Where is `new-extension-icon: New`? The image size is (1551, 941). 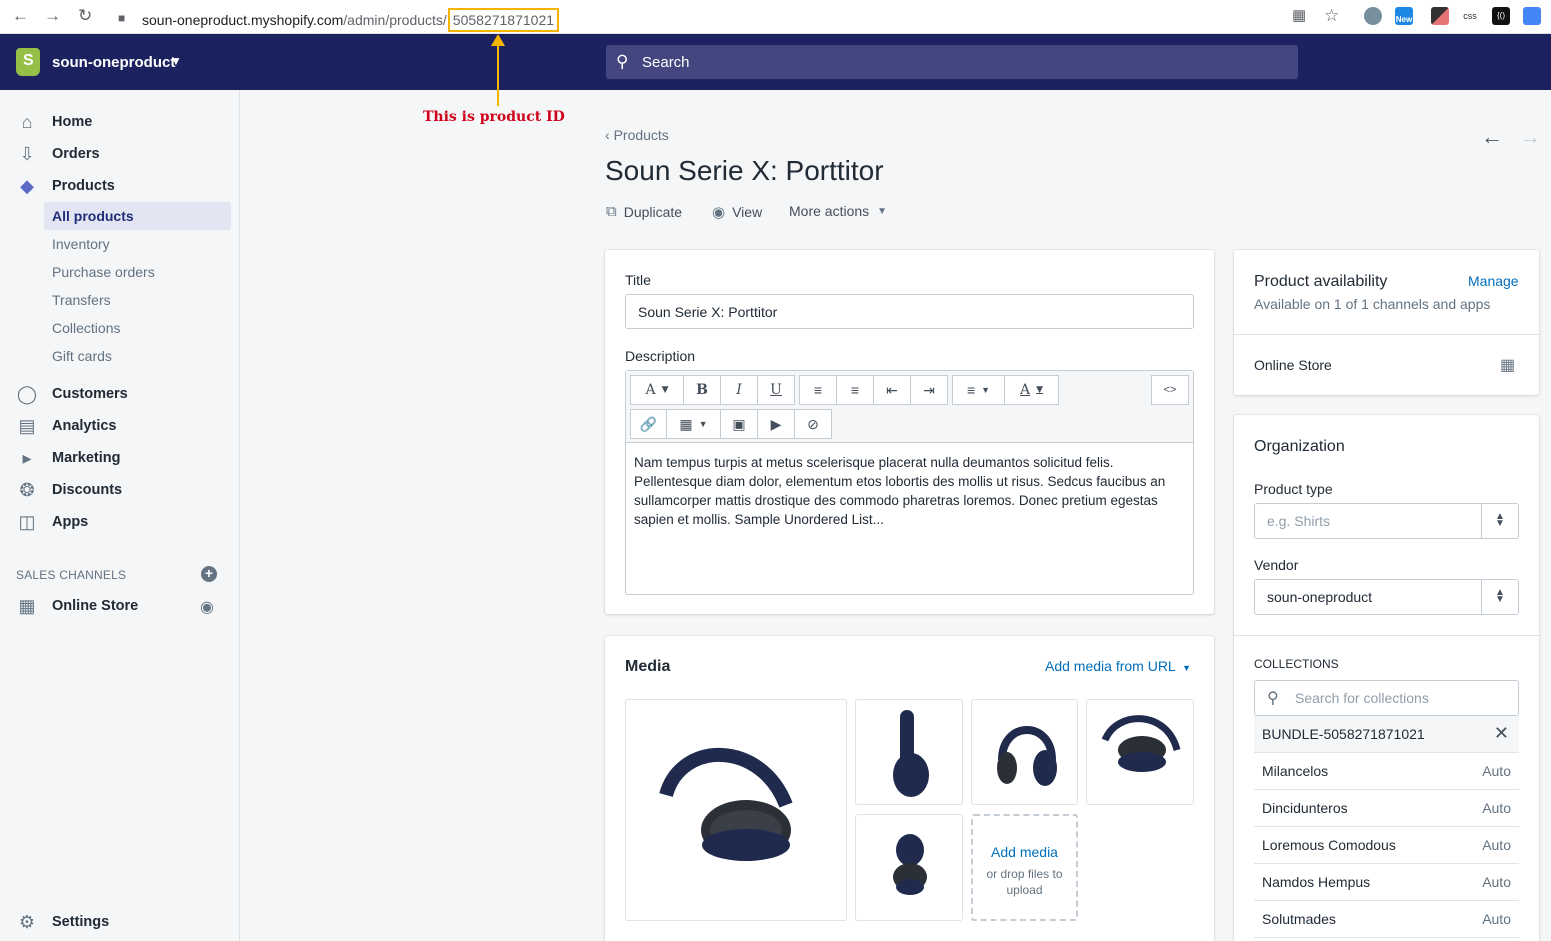
new-extension-icon: New is located at coordinates (1404, 16).